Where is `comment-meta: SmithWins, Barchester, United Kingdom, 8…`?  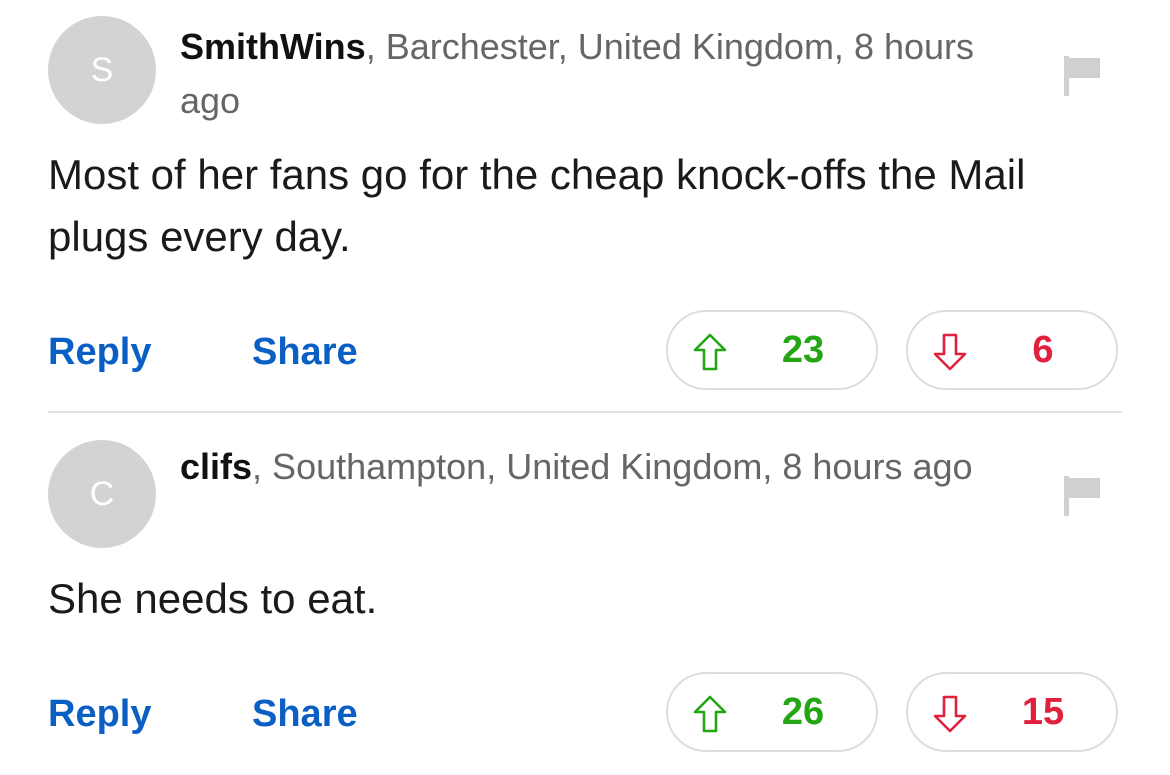
comment-meta: SmithWins, Barchester, United Kingdom, 8… is located at coordinates (590, 74).